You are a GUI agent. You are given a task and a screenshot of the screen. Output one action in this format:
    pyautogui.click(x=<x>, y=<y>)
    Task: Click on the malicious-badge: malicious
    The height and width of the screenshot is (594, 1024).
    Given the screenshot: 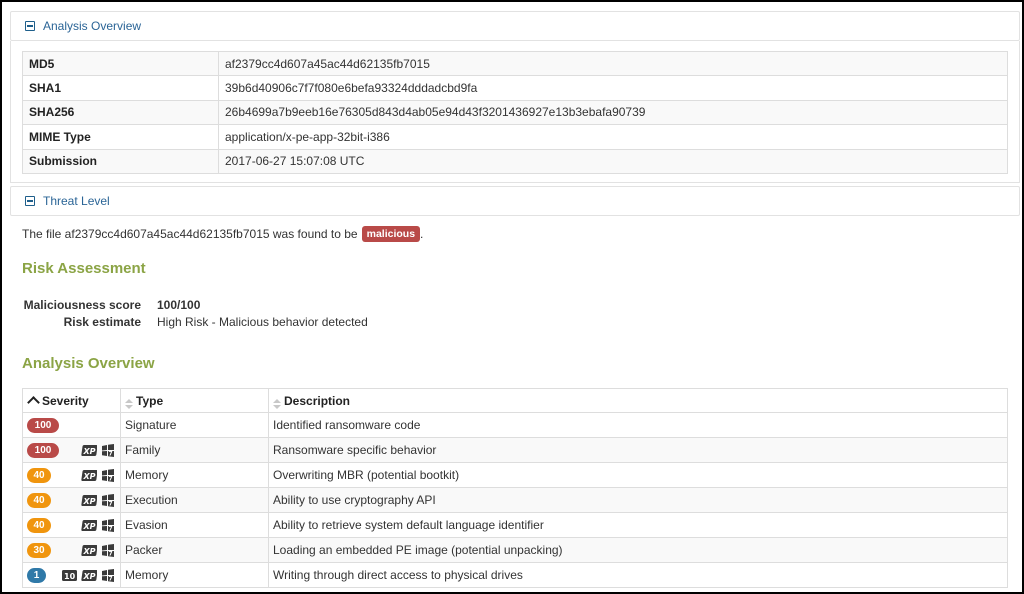 What is the action you would take?
    pyautogui.click(x=391, y=234)
    